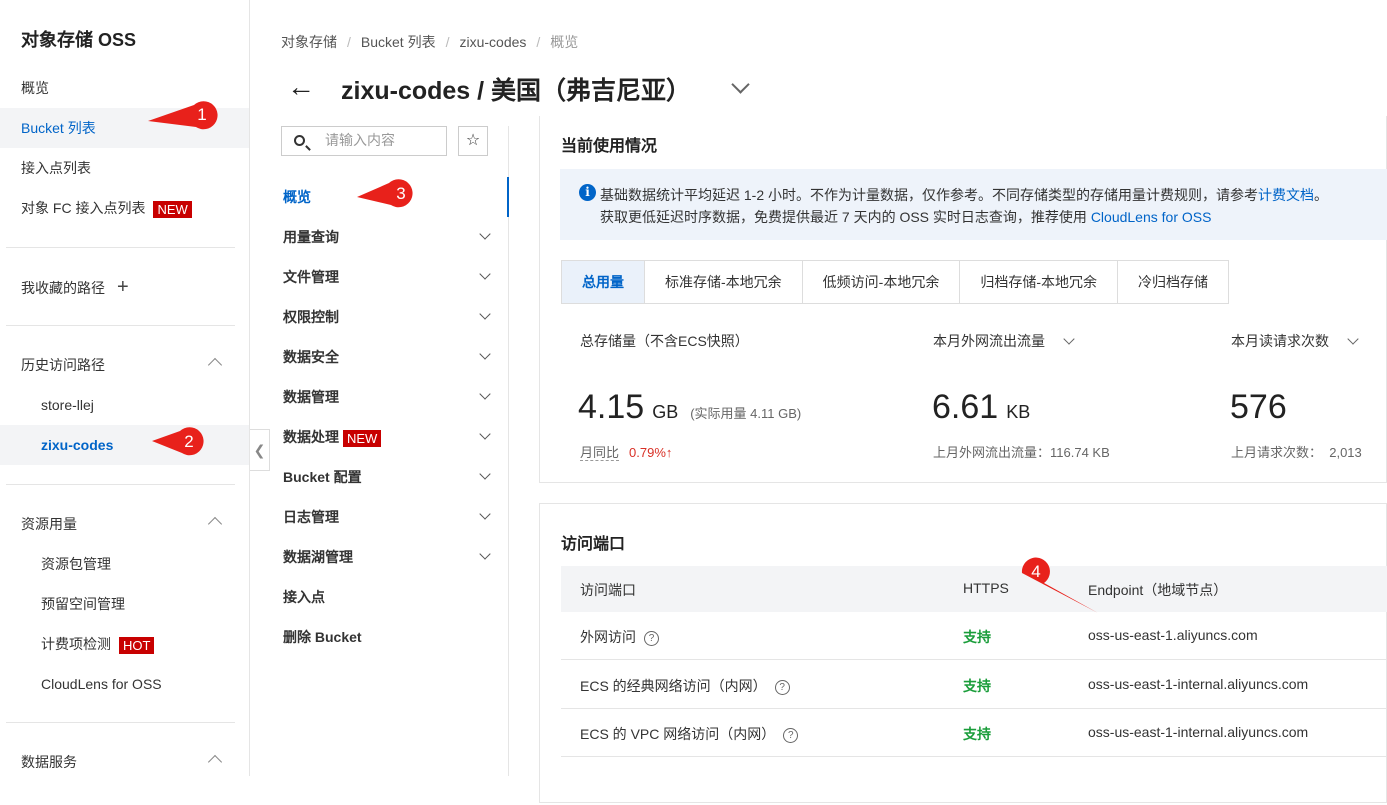  I want to click on bucket-nav-permissions: 权限控制, so click(388, 317).